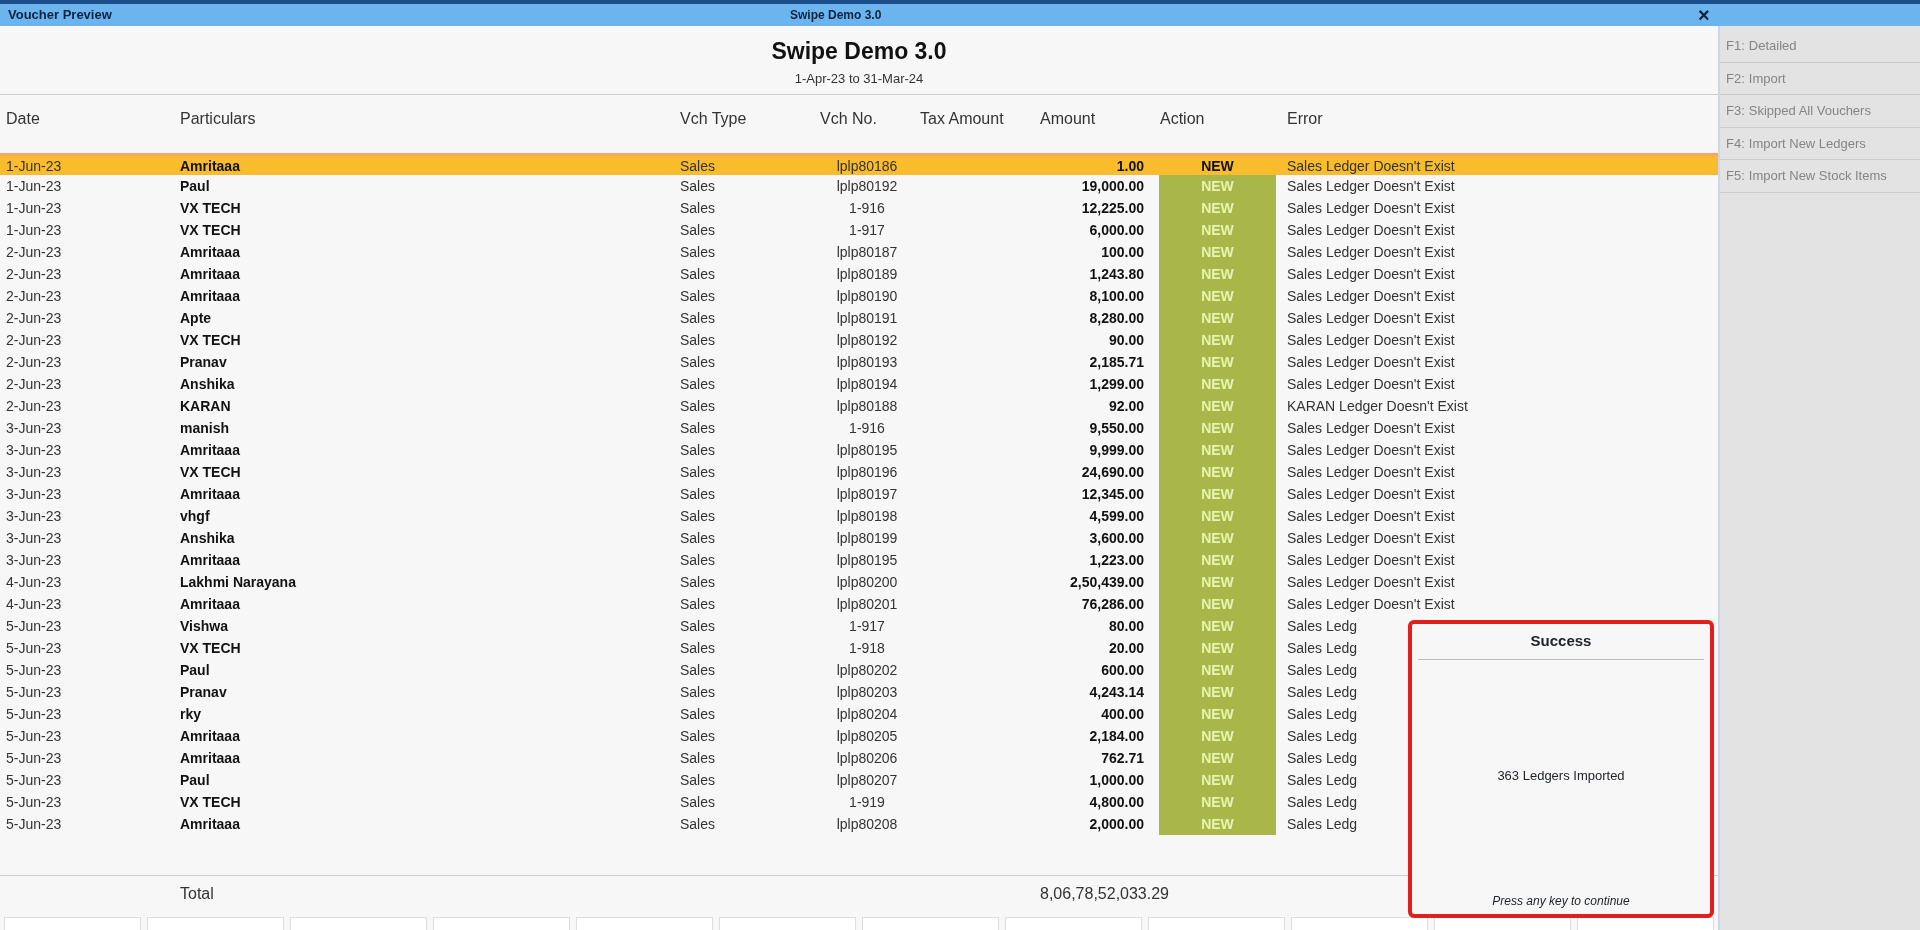 Image resolution: width=1920 pixels, height=930 pixels. What do you see at coordinates (1704, 15) in the screenshot?
I see `close-button: ×` at bounding box center [1704, 15].